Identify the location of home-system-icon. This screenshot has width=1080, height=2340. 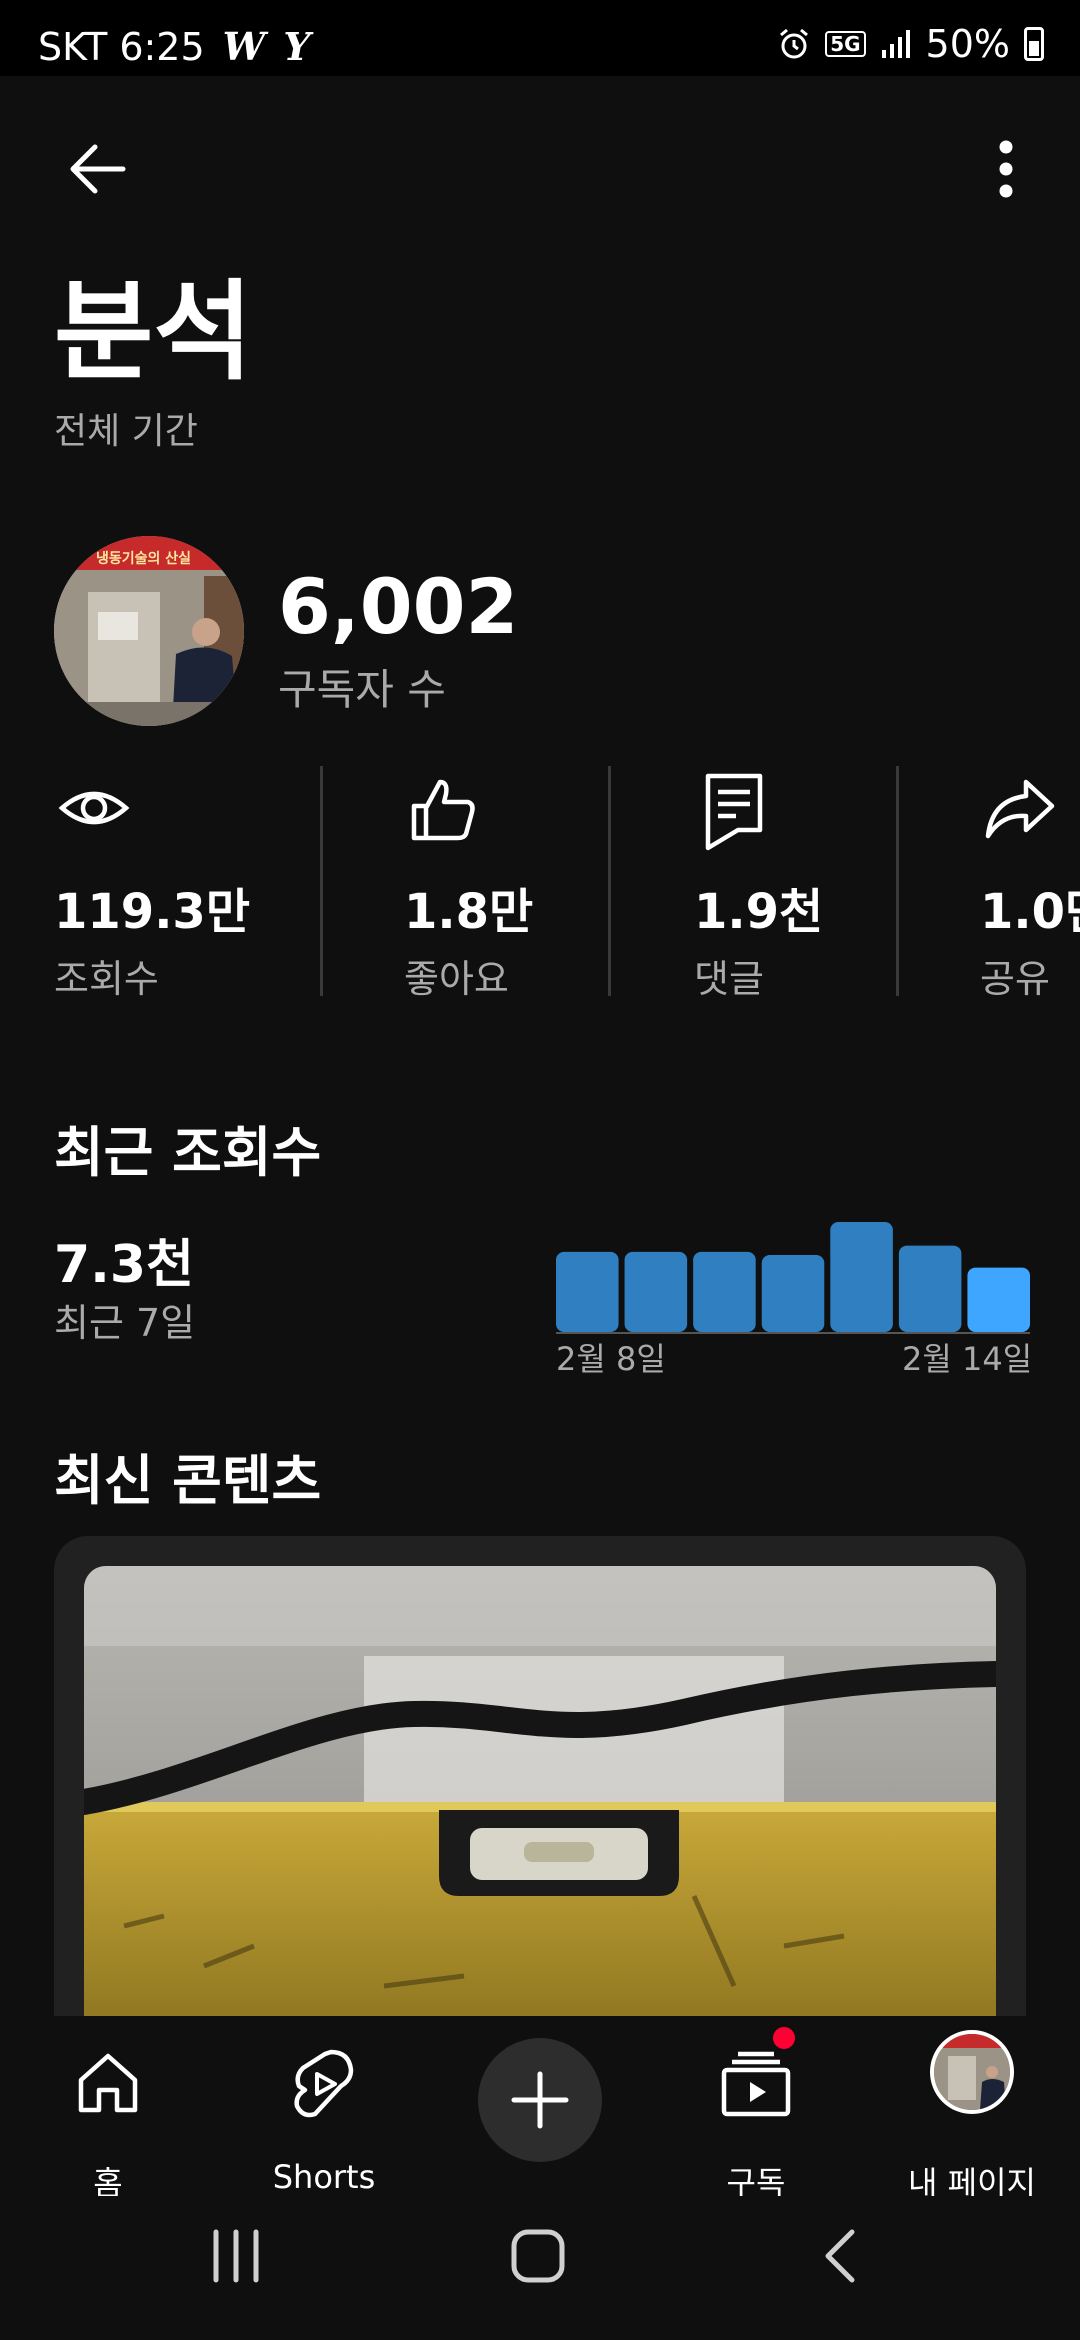
(538, 2256).